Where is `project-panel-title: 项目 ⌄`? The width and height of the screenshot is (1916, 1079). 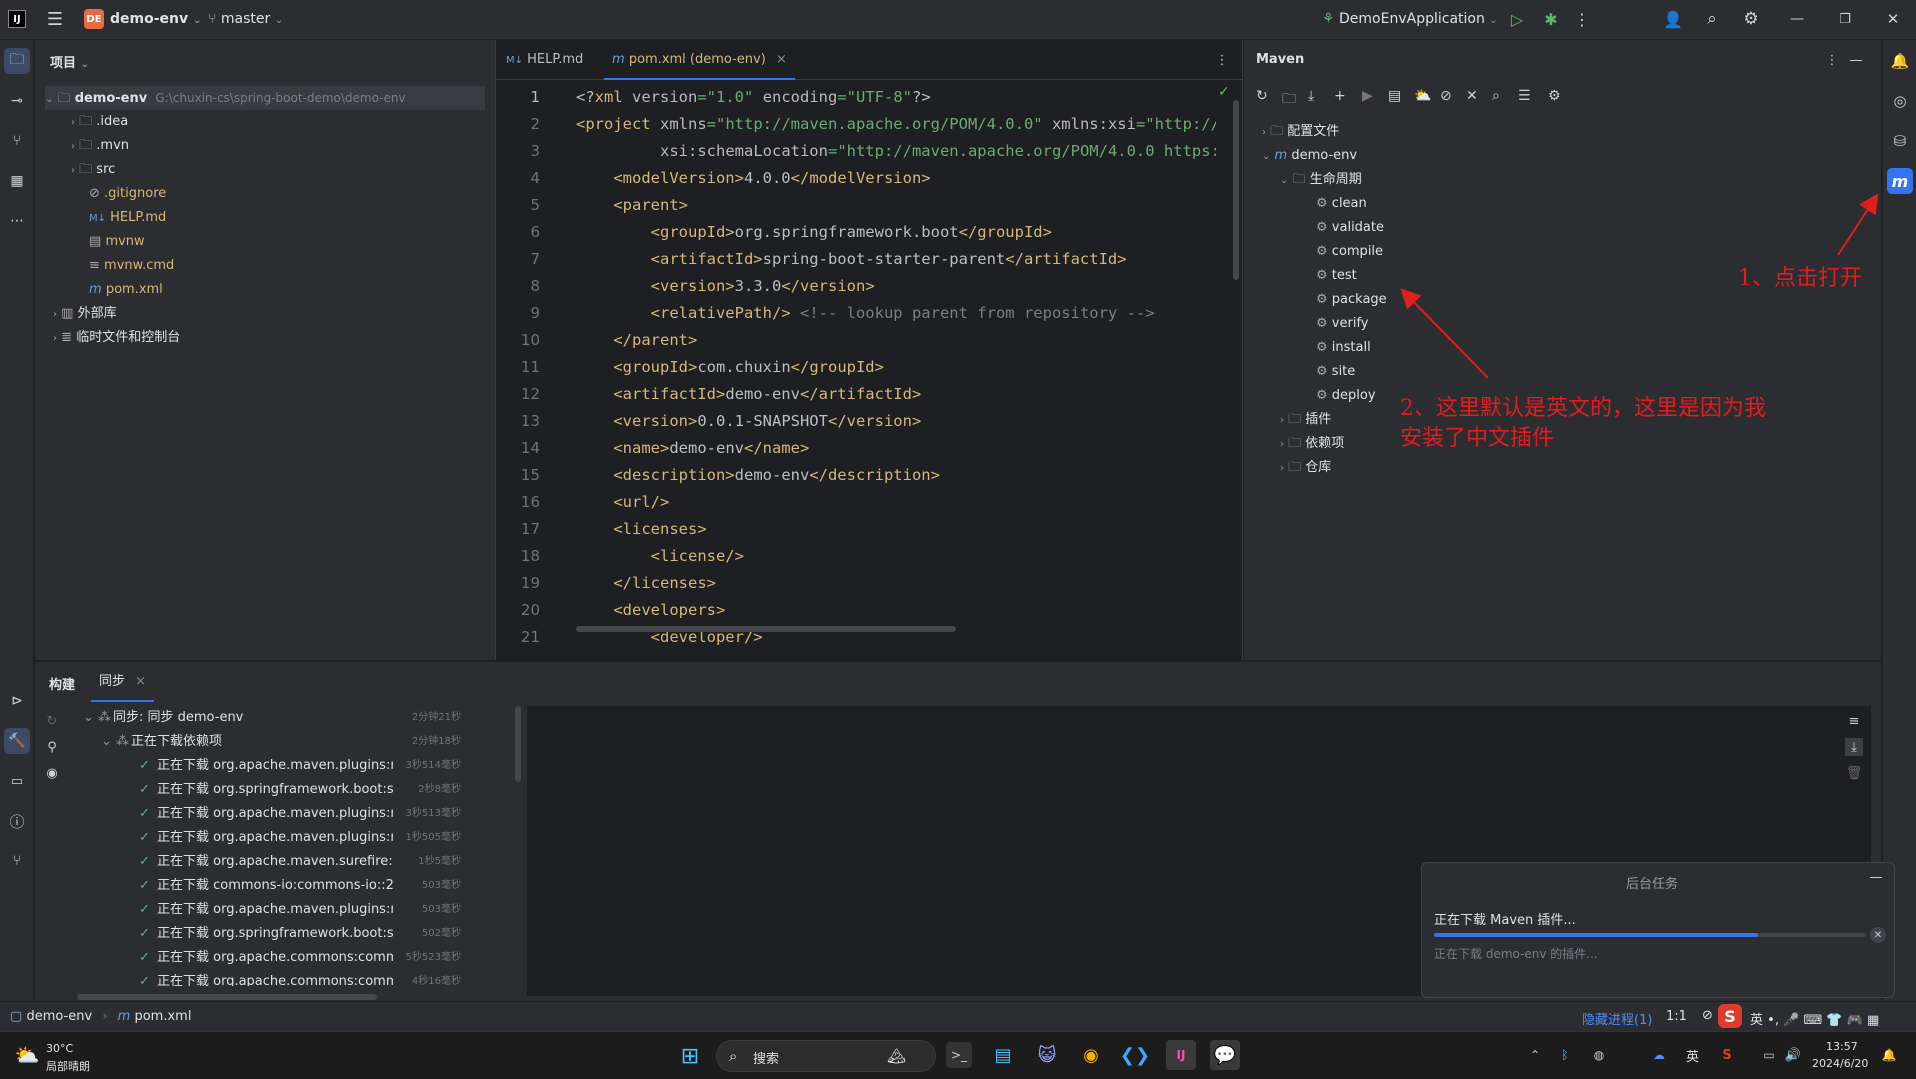 project-panel-title: 项目 ⌄ is located at coordinates (69, 61).